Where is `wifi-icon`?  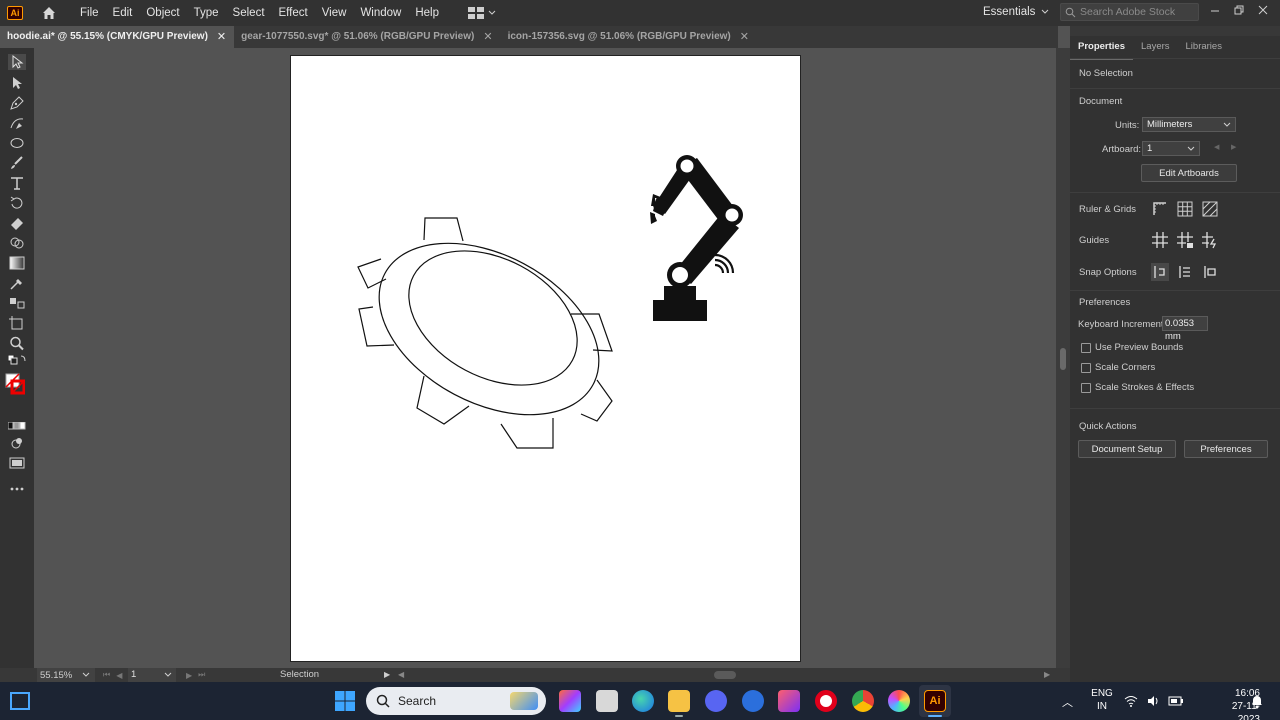
wifi-icon is located at coordinates (1131, 701).